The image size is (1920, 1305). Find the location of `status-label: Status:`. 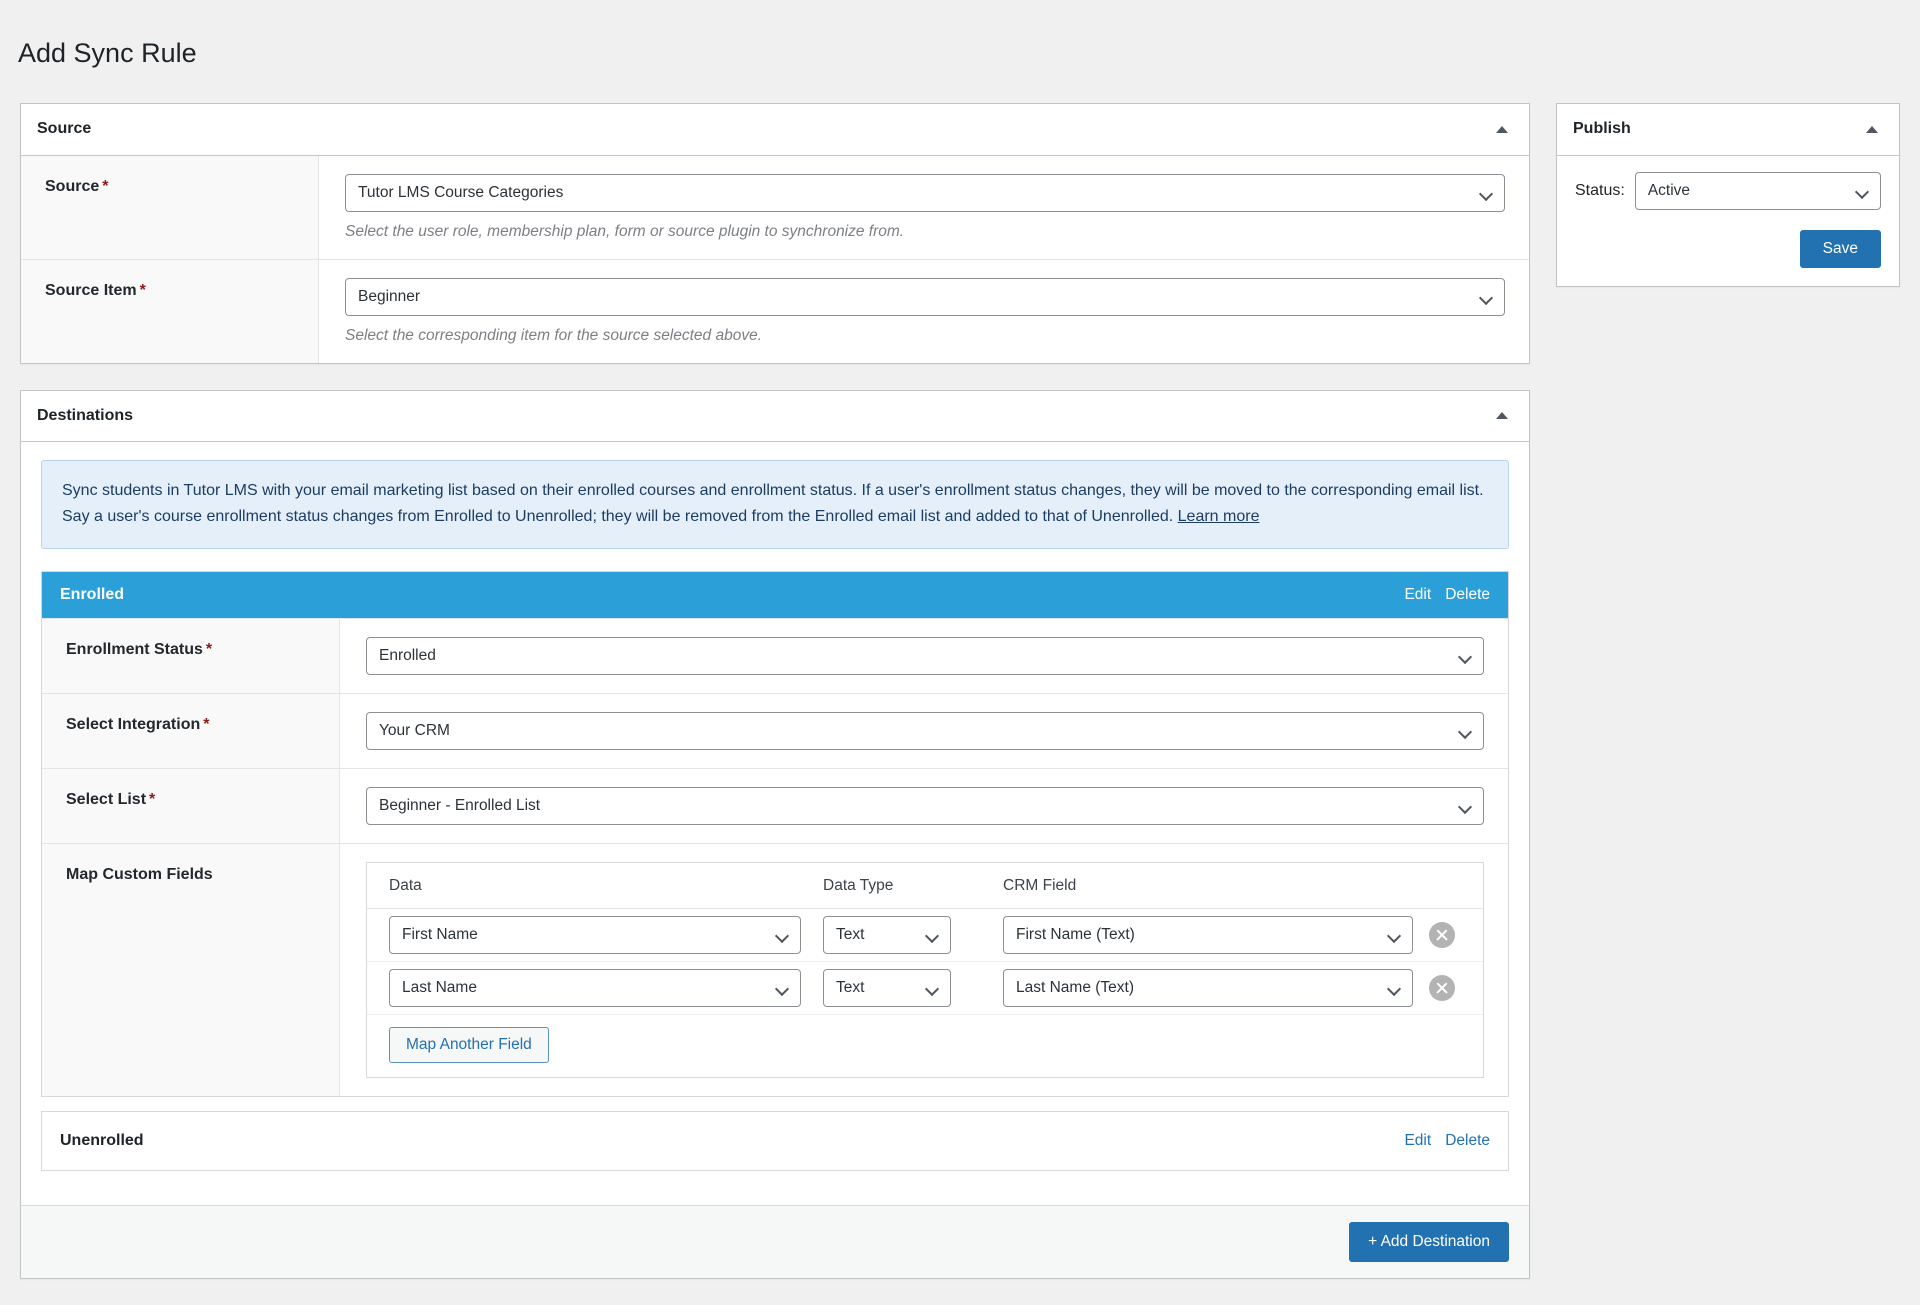

status-label: Status: is located at coordinates (1600, 190).